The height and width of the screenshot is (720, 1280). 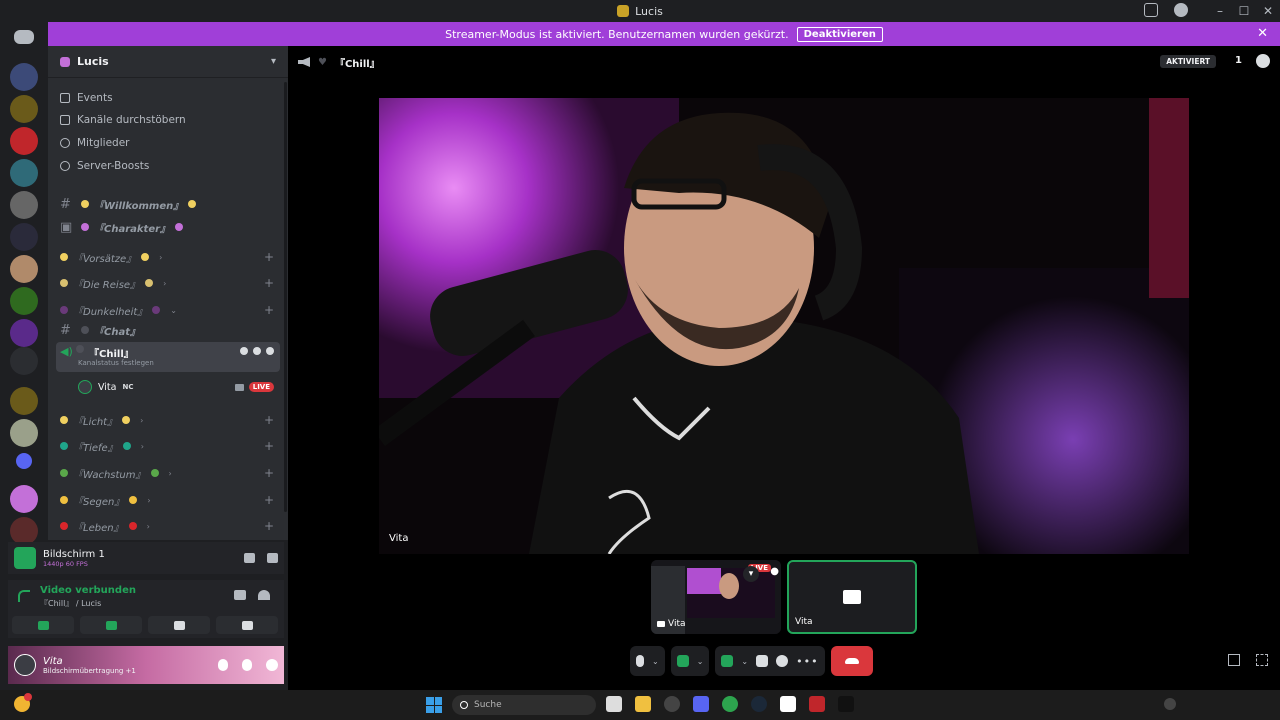 I want to click on camera-button, so click(x=43, y=625).